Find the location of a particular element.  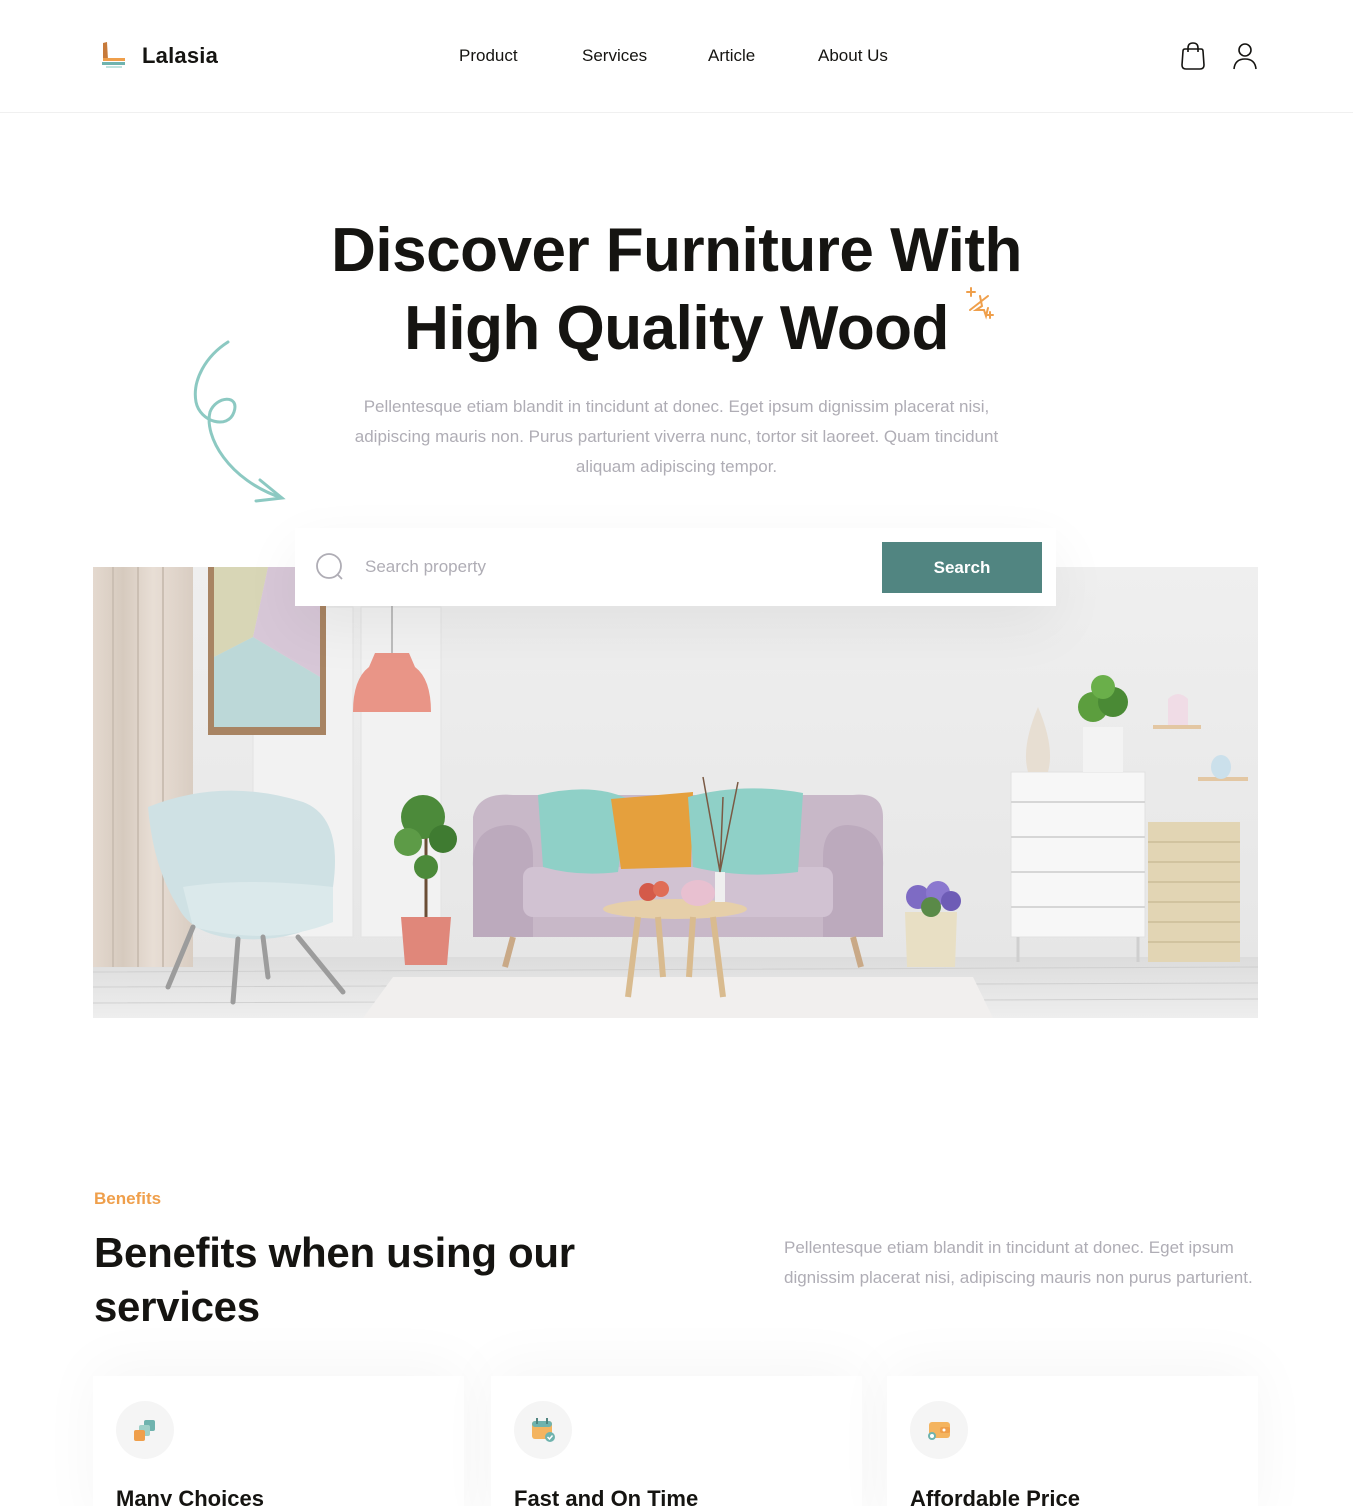

search-bar: Search is located at coordinates (675, 567).